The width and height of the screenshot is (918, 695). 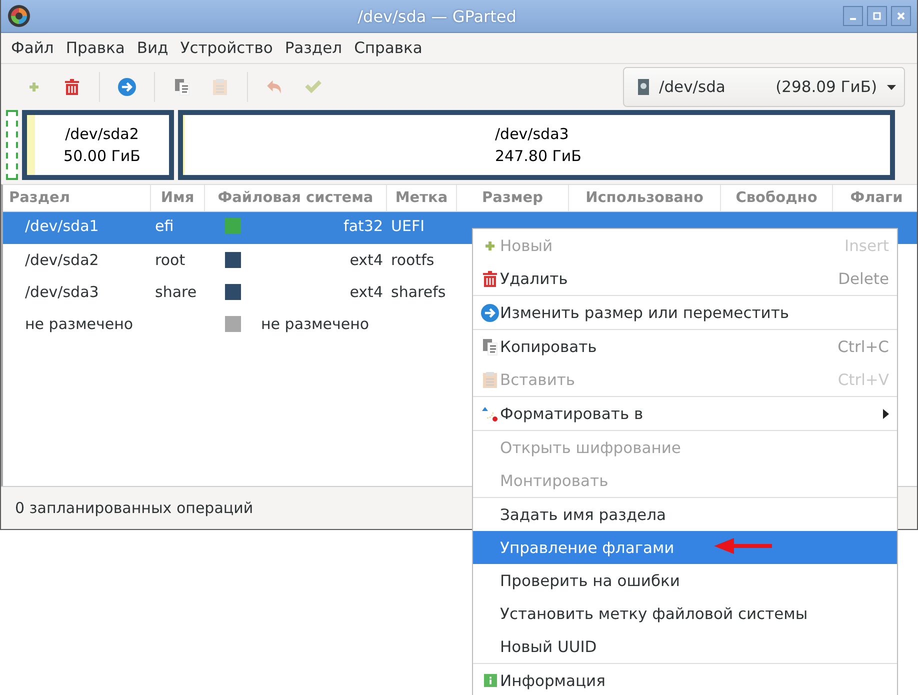 I want to click on status-text: 0 запланированных операций, so click(x=134, y=508).